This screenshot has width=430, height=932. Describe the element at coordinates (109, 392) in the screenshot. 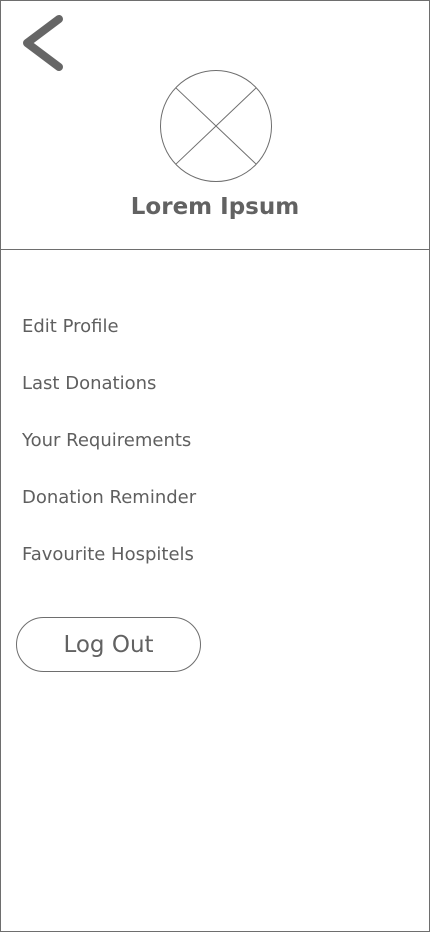

I see `menu-item-last-donations: Last Donations` at that location.